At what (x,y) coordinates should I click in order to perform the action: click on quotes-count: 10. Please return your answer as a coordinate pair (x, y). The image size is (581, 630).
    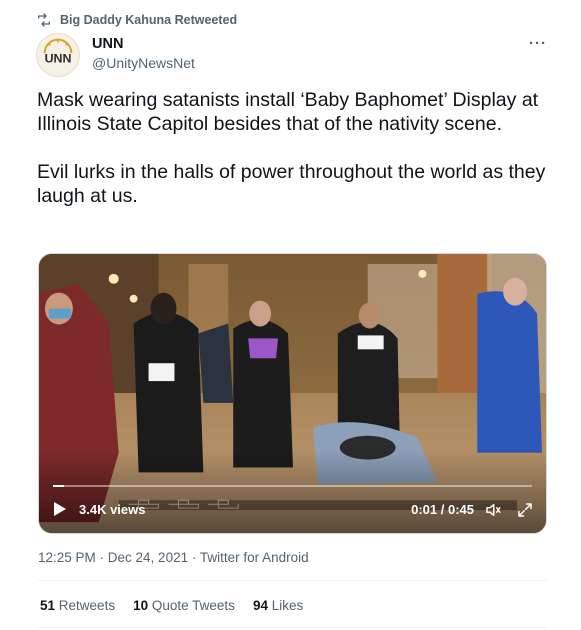
    Looking at the image, I should click on (141, 605).